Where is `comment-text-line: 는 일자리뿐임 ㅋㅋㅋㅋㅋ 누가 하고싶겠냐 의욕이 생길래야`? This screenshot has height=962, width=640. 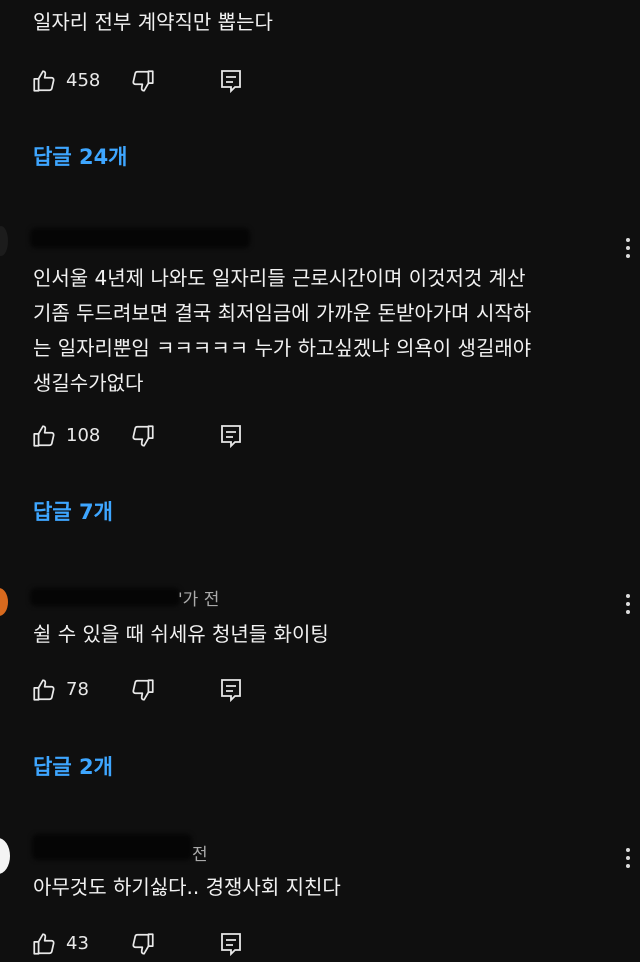 comment-text-line: 는 일자리뿐임 ㅋㅋㅋㅋㅋ 누가 하고싶겠냐 의욕이 생길래야 is located at coordinates (282, 348).